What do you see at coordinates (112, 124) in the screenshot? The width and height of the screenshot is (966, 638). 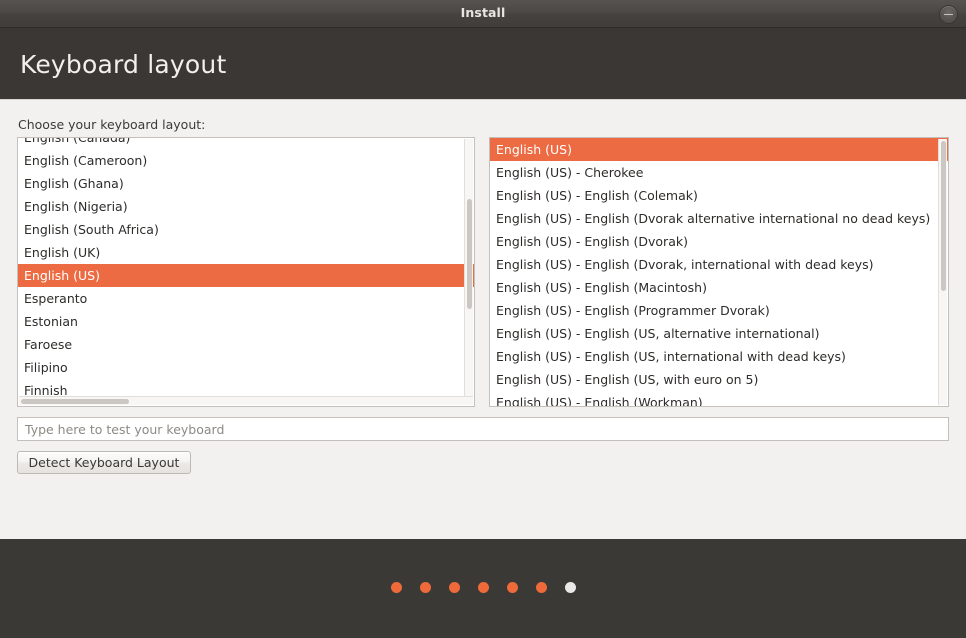 I see `choose-layout-label: Choose your keyboard layout:` at bounding box center [112, 124].